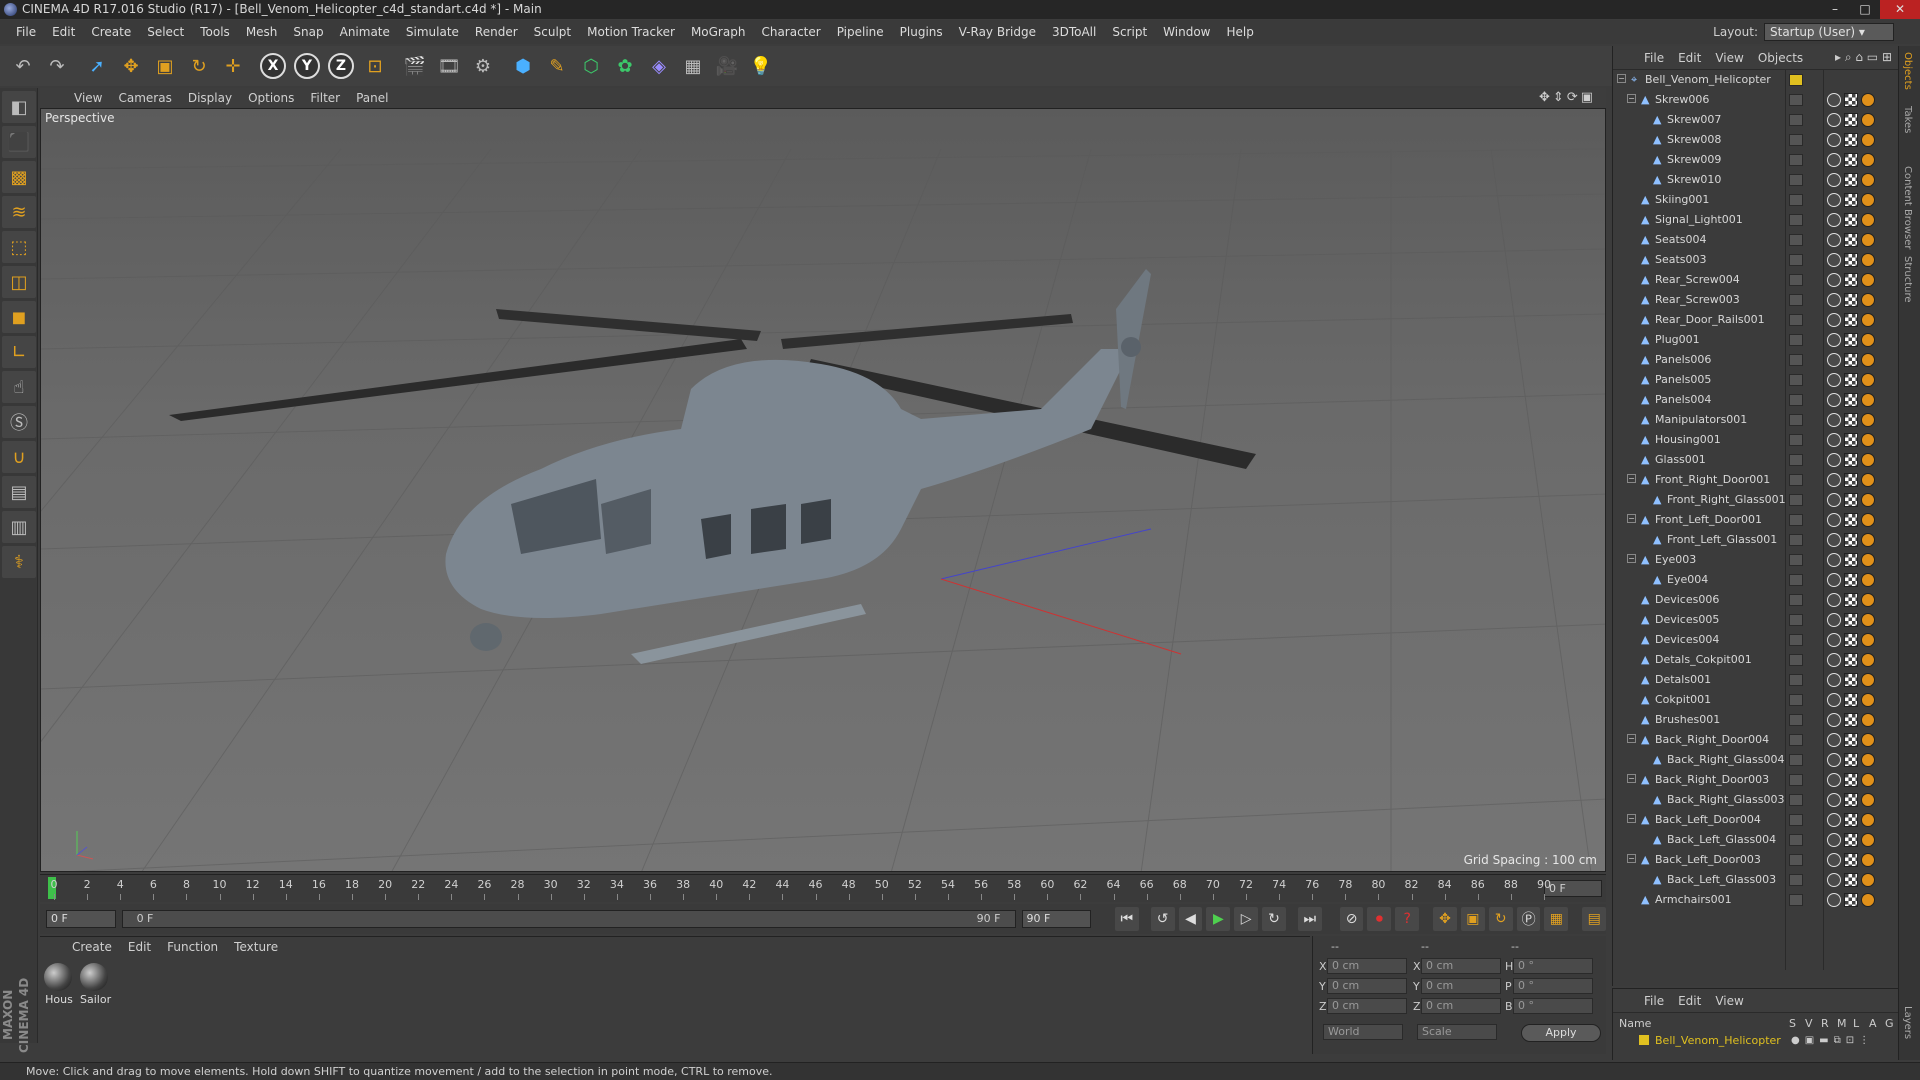  I want to click on key-rotation-icon: ↻, so click(1500, 919).